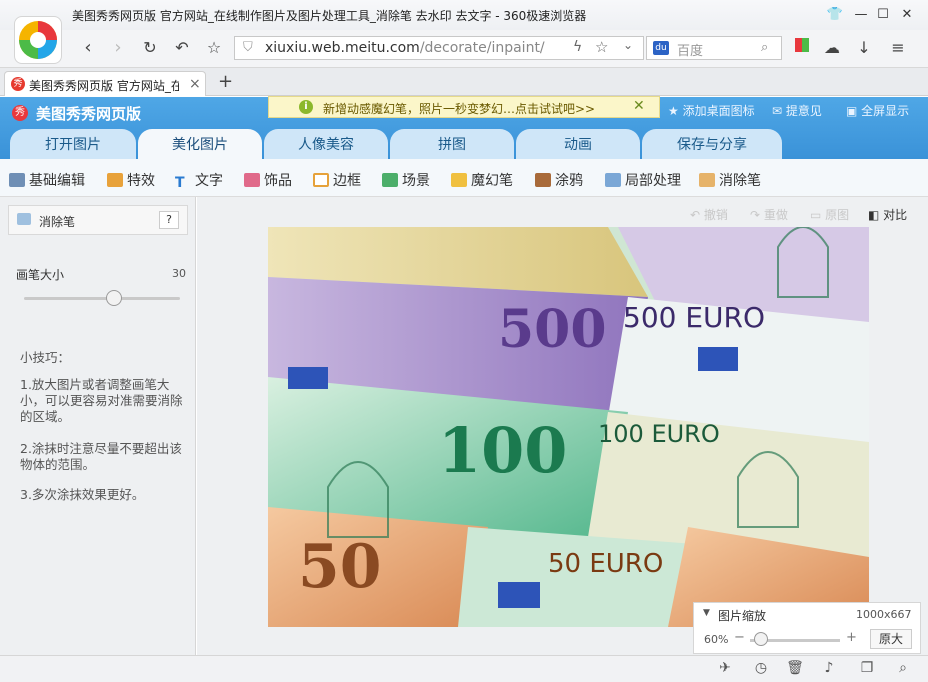  What do you see at coordinates (832, 48) in the screenshot?
I see `cloud-icon: ☁` at bounding box center [832, 48].